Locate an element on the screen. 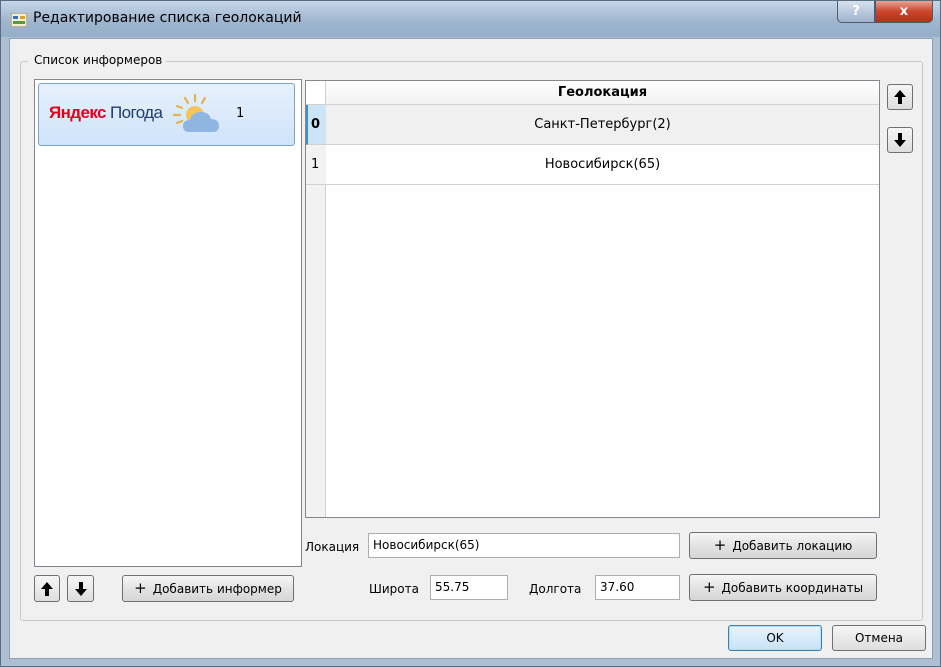  window-title: Редактирование списка геолокаций is located at coordinates (167, 18).